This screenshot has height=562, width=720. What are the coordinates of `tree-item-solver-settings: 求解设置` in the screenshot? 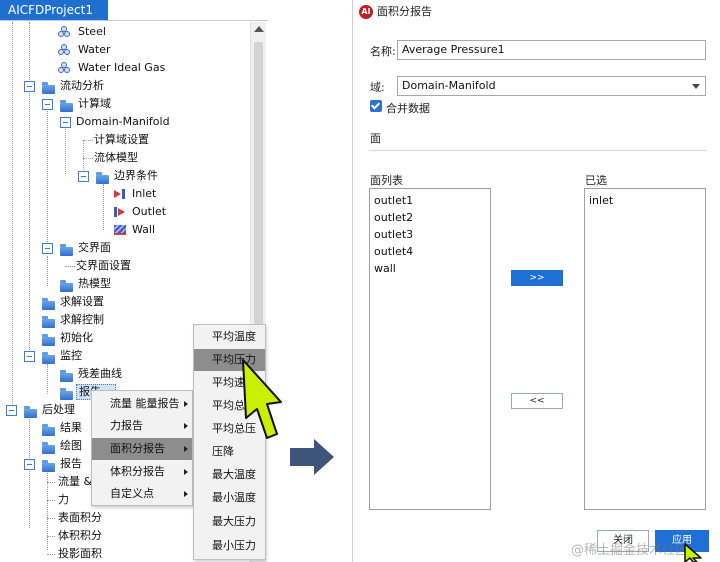 It's located at (82, 302).